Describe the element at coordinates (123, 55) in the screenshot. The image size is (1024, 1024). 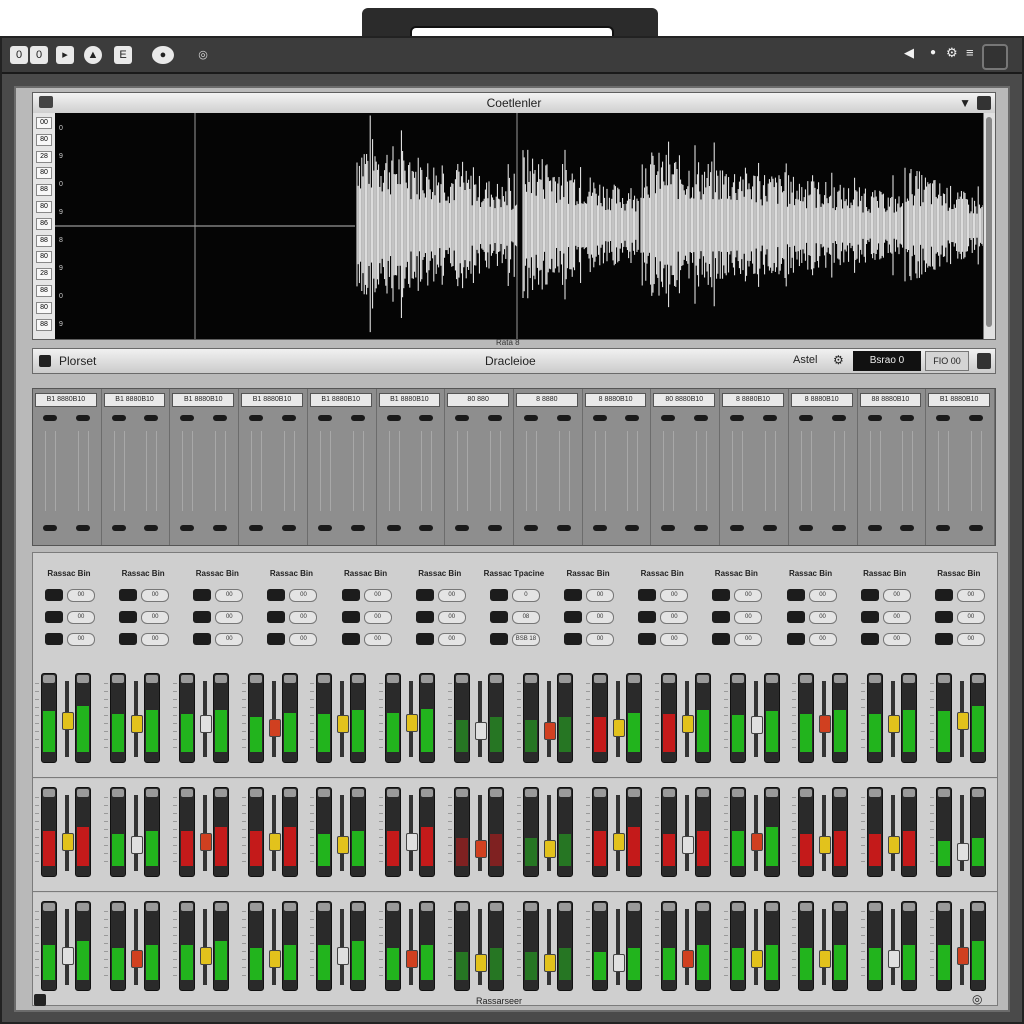
I see `toolbar-button-edit: E` at that location.